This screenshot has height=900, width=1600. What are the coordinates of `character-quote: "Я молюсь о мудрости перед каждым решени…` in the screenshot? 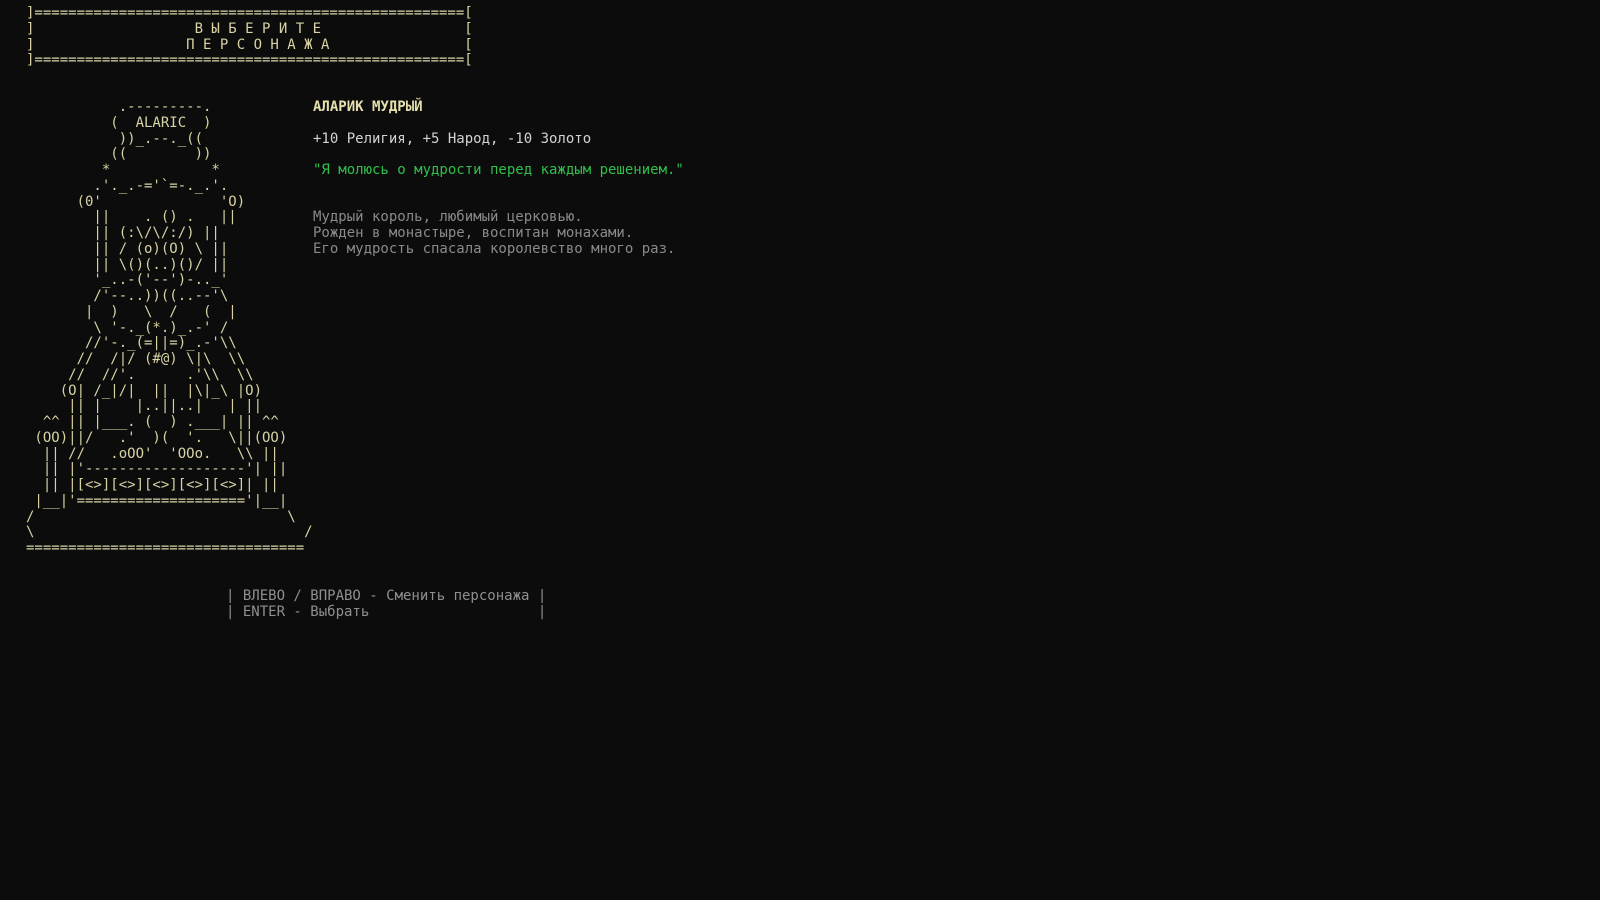 It's located at (498, 170).